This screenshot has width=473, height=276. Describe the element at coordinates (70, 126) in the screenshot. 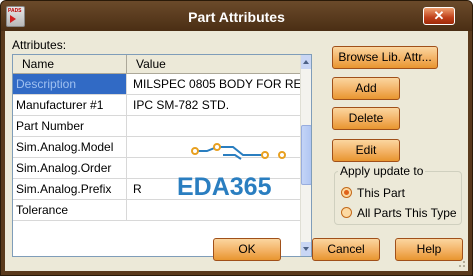

I see `cell-name: Part Number` at that location.